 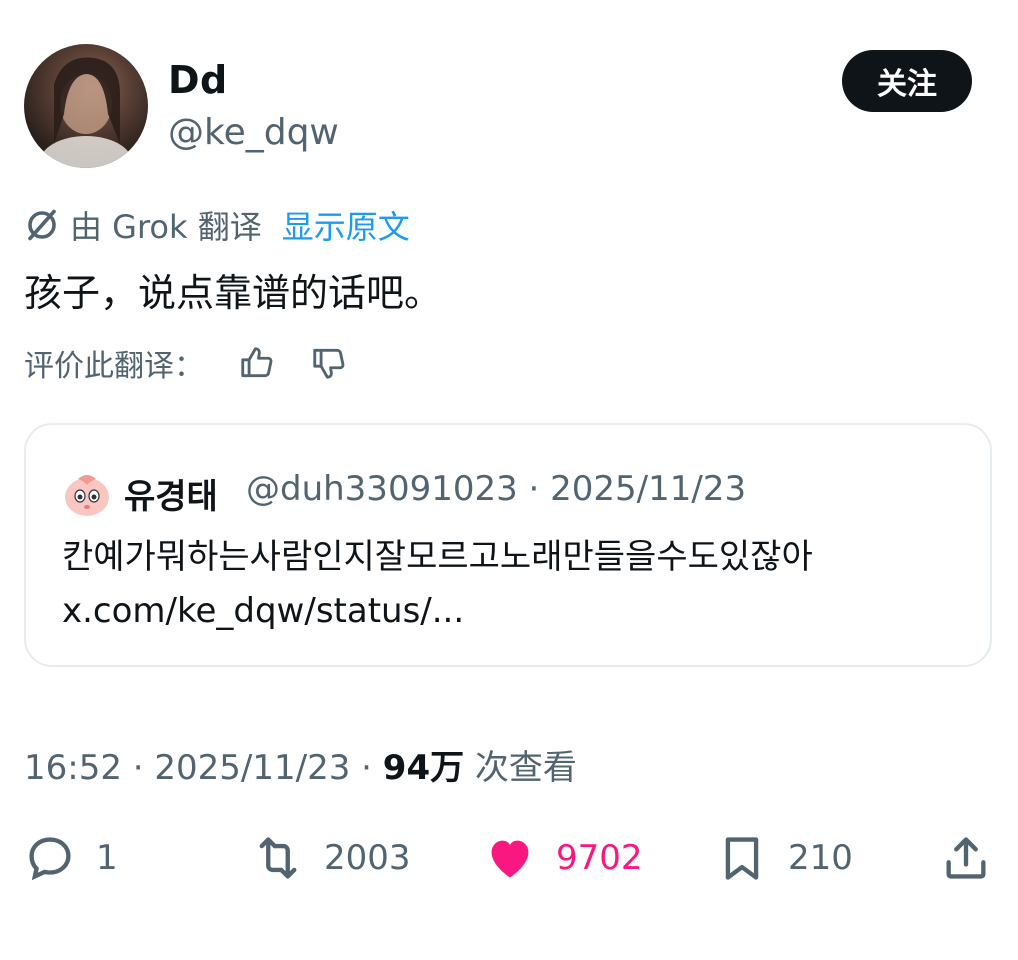 What do you see at coordinates (599, 858) in the screenshot?
I see `like-count: 9702` at bounding box center [599, 858].